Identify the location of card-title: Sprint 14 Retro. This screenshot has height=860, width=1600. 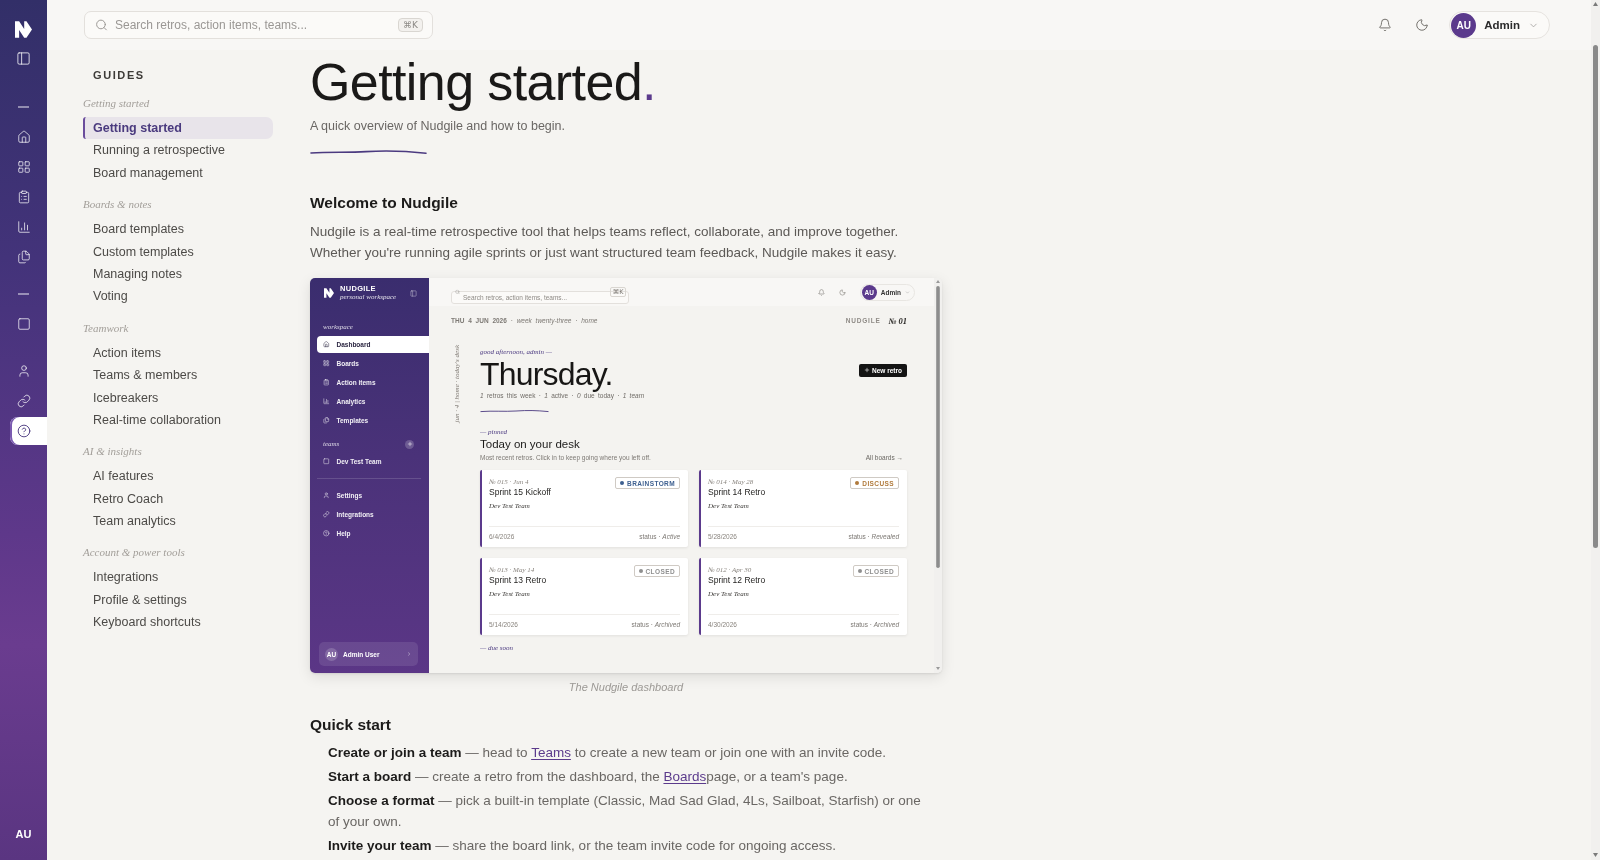
(737, 492).